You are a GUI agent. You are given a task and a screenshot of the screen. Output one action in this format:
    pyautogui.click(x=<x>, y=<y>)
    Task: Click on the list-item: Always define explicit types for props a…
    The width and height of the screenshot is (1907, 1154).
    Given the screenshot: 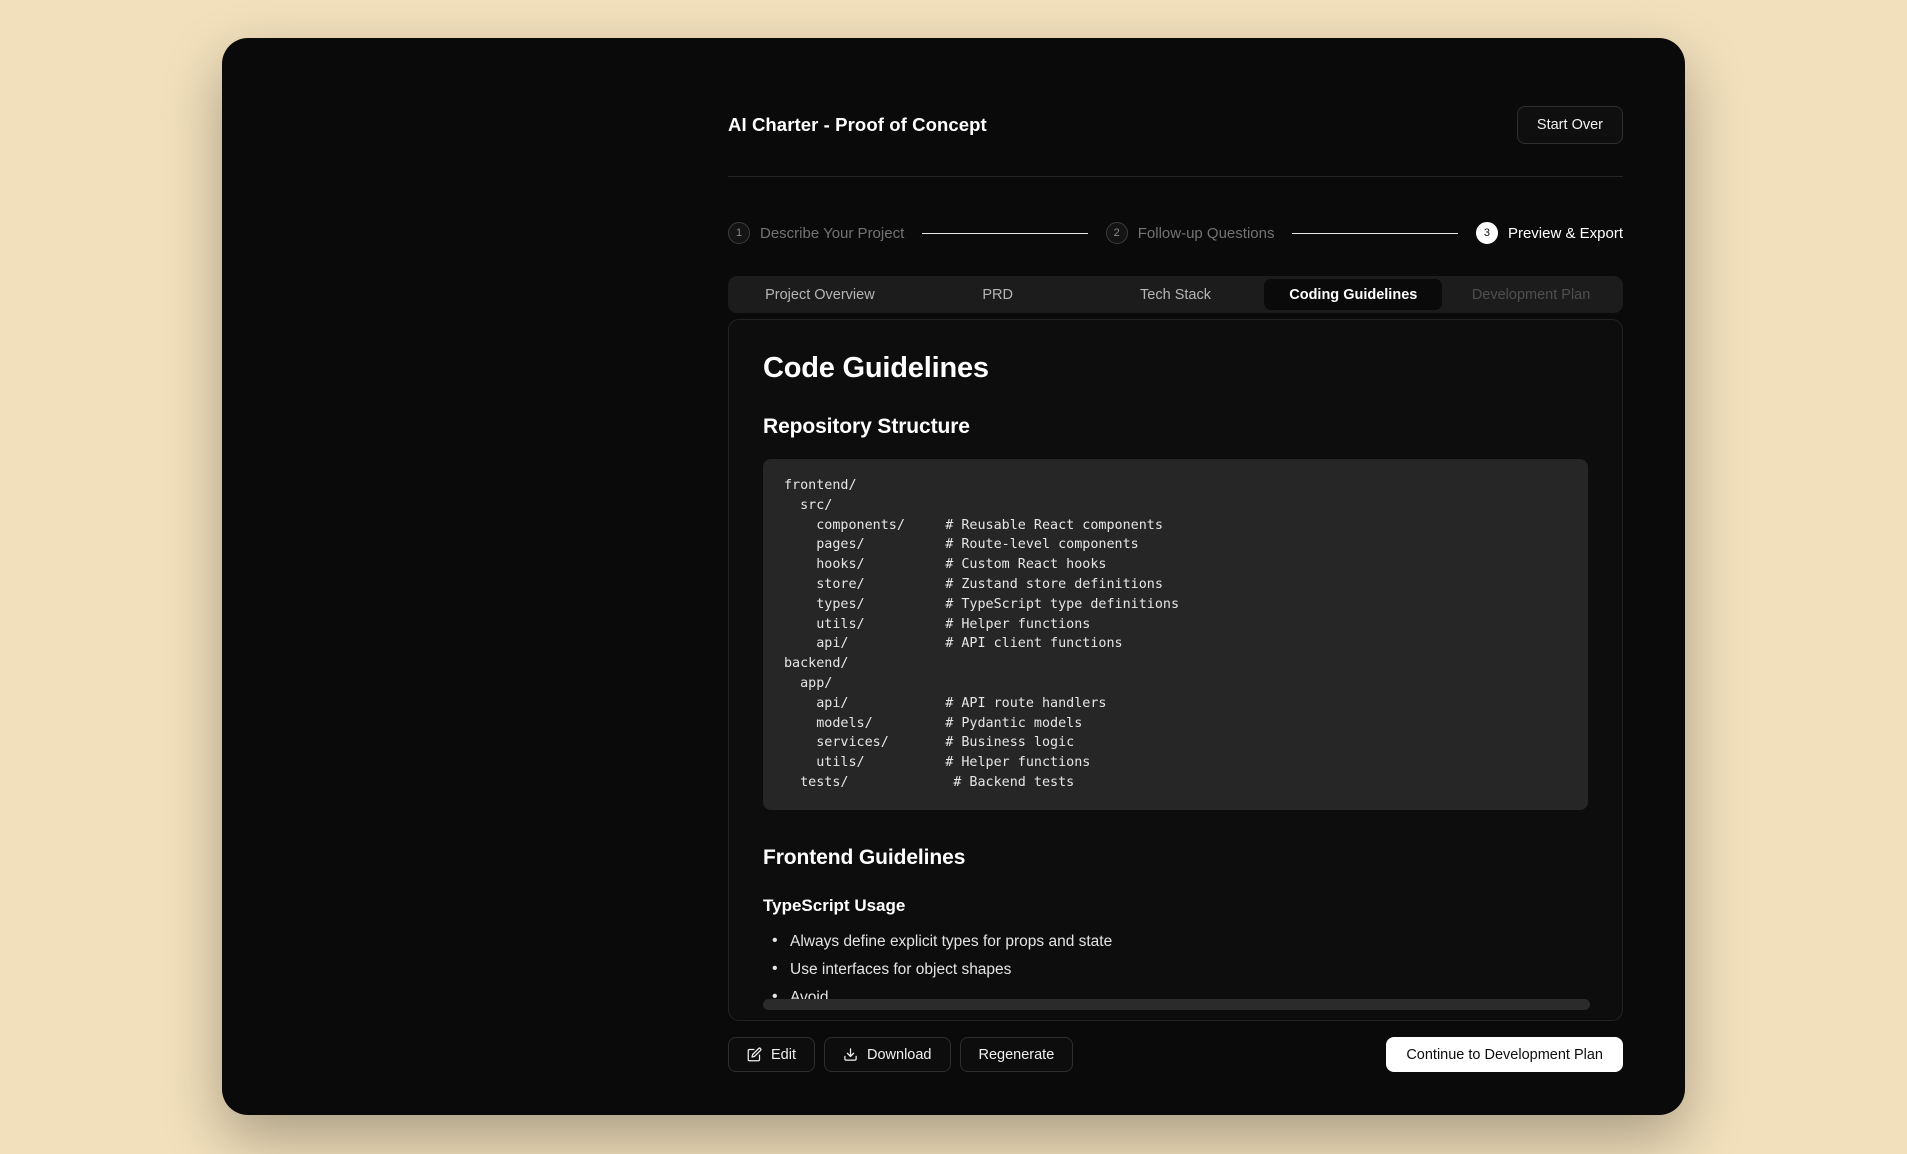 What is the action you would take?
    pyautogui.click(x=1178, y=941)
    